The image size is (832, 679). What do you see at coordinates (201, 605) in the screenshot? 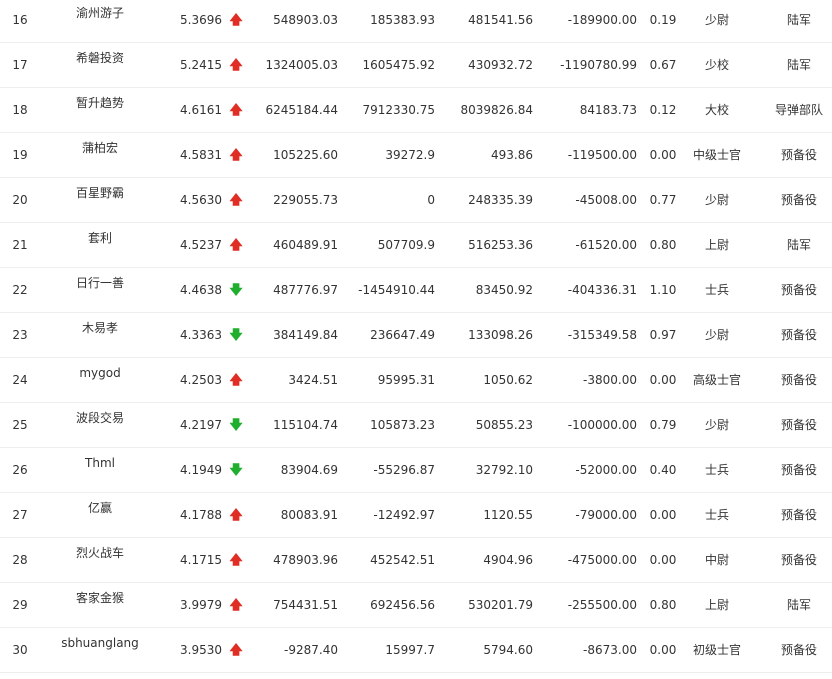
I see `score-value: 3.9979` at bounding box center [201, 605].